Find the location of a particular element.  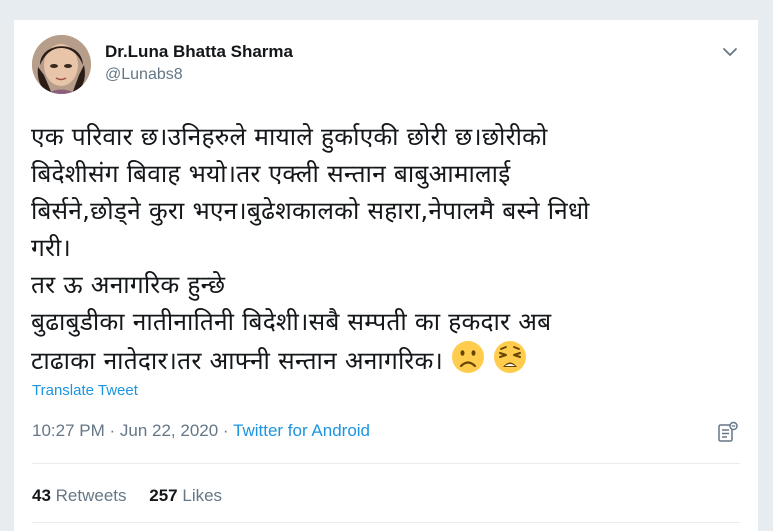

chevron-down-icon is located at coordinates (730, 52).